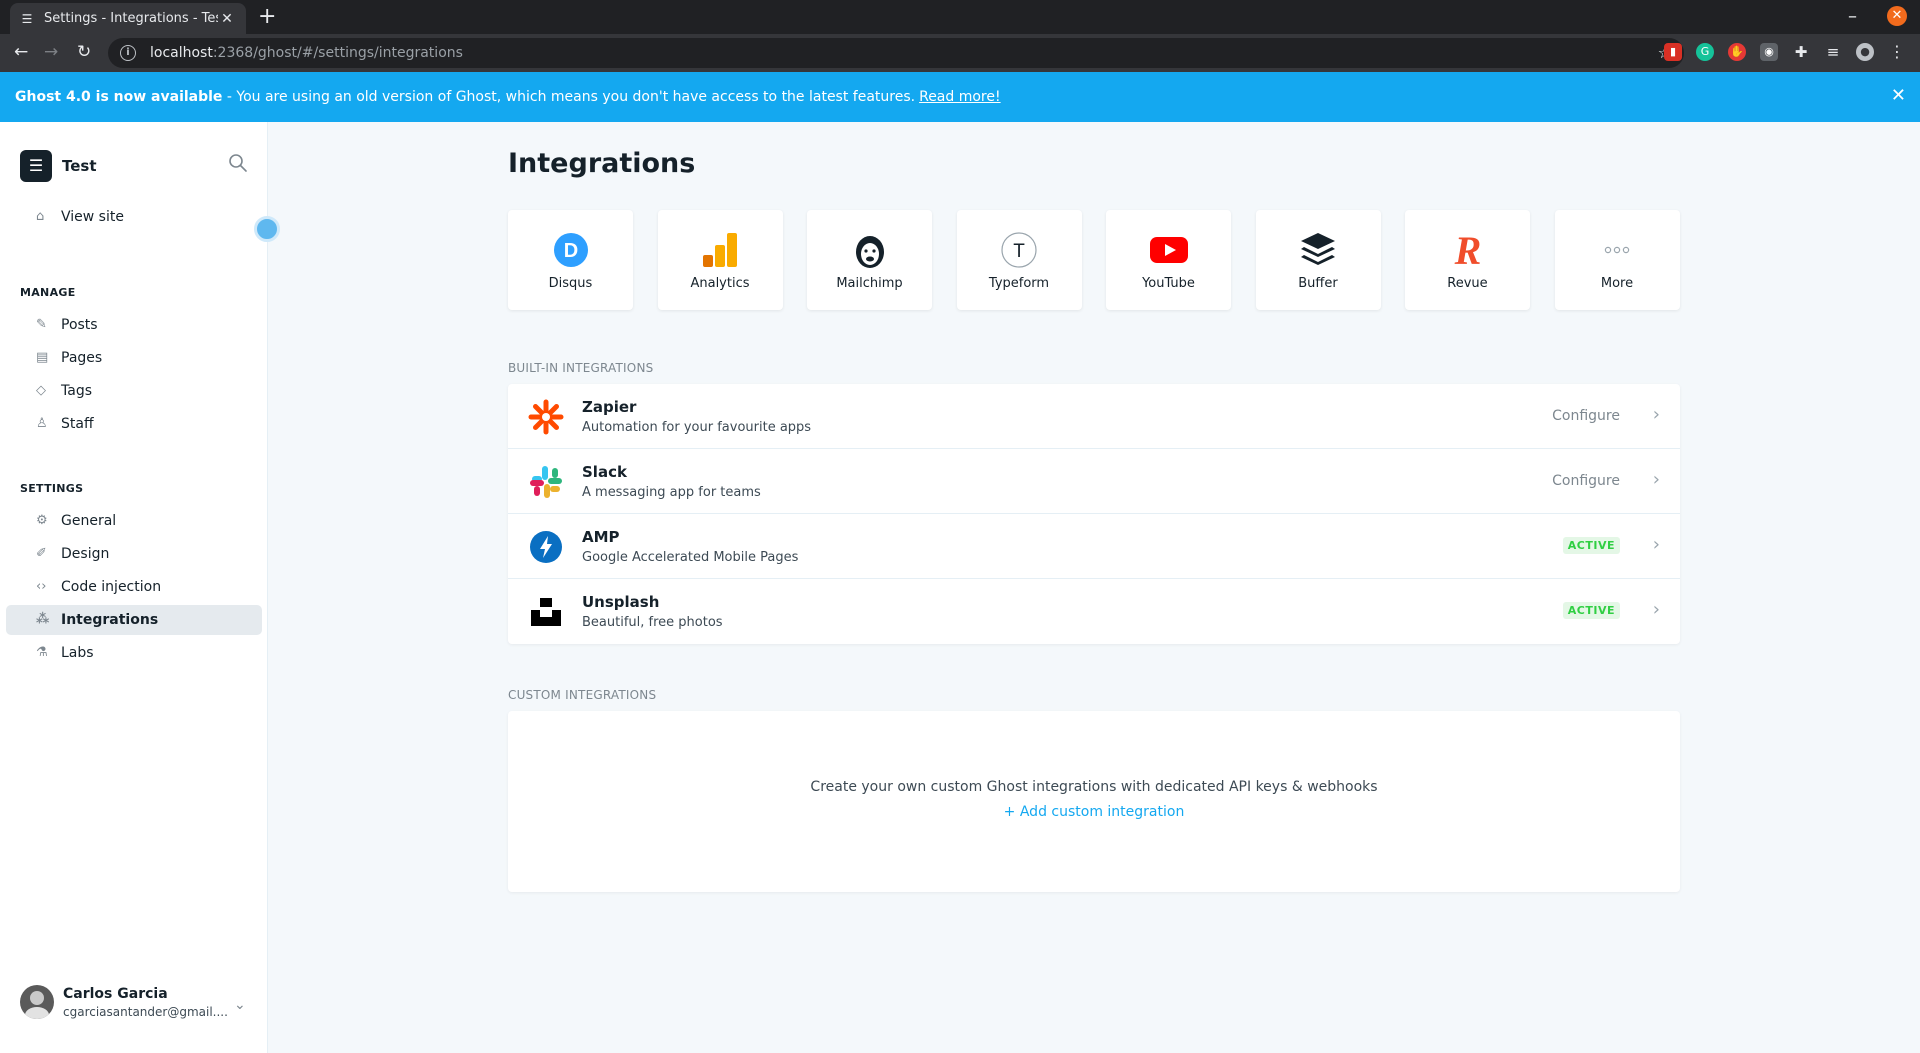  I want to click on extensions-puzzle-icon: ✚, so click(1801, 52).